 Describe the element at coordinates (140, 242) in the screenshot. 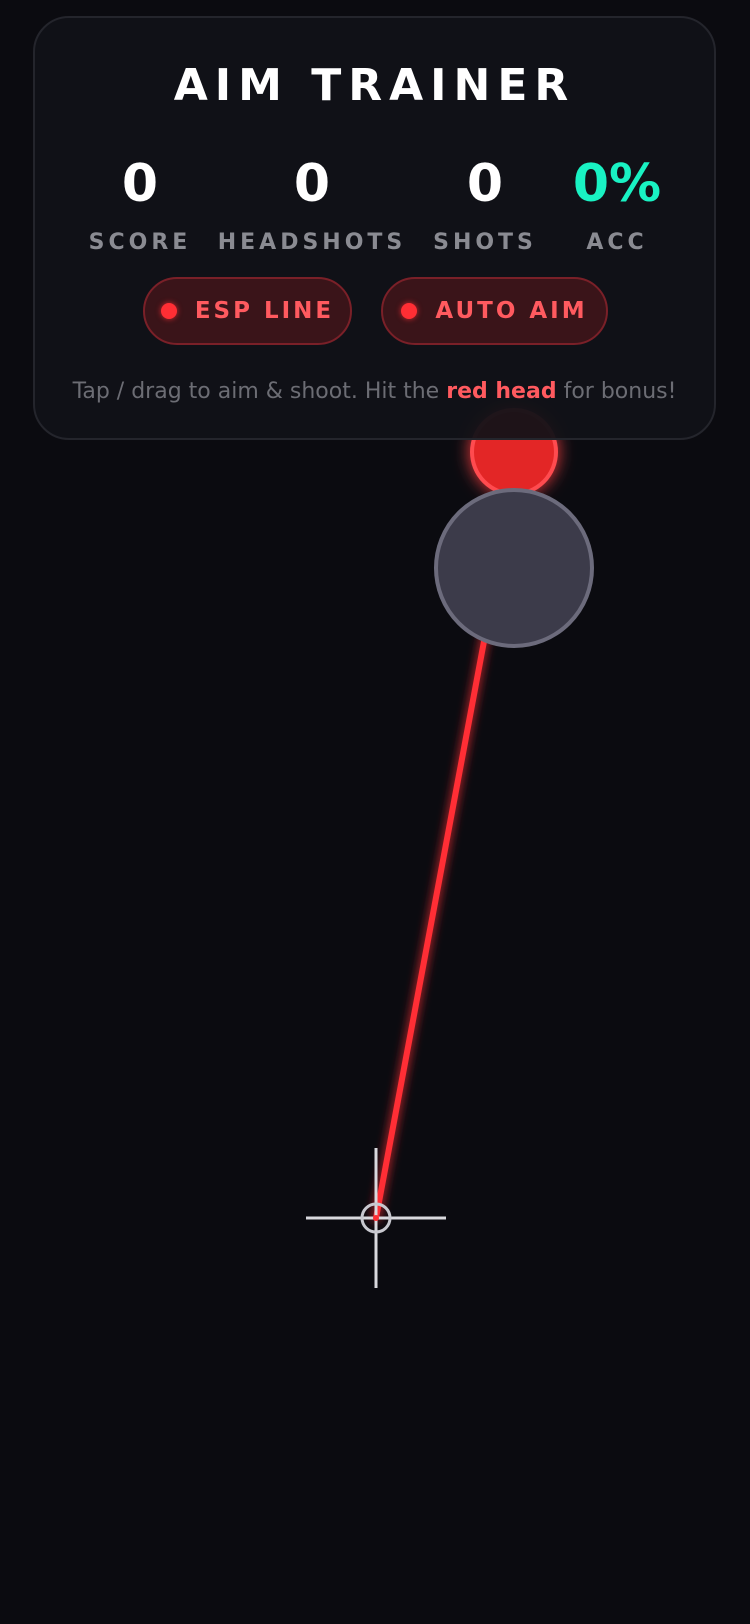

I see `score-label: SCORE` at that location.